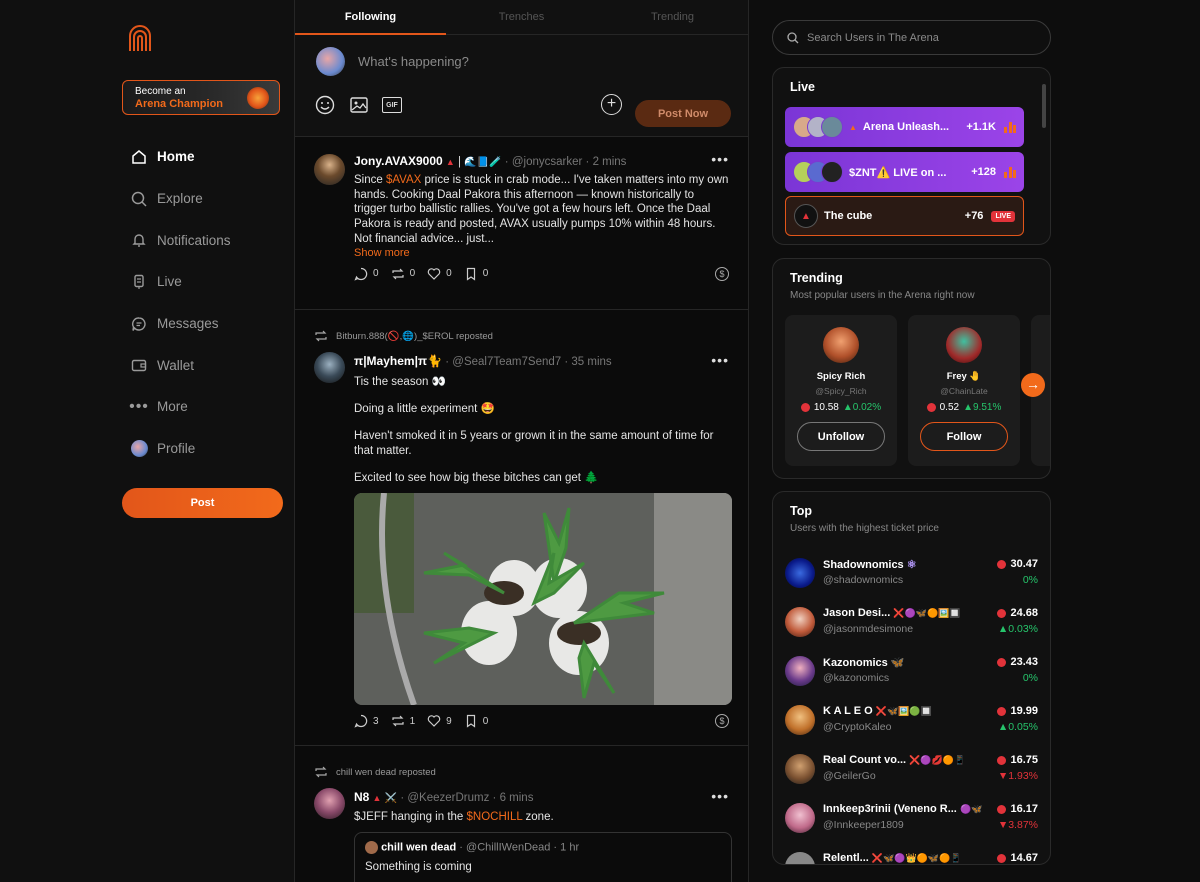 The width and height of the screenshot is (1200, 882). I want to click on top-user-name: Kazonomics 🦋, so click(864, 663).